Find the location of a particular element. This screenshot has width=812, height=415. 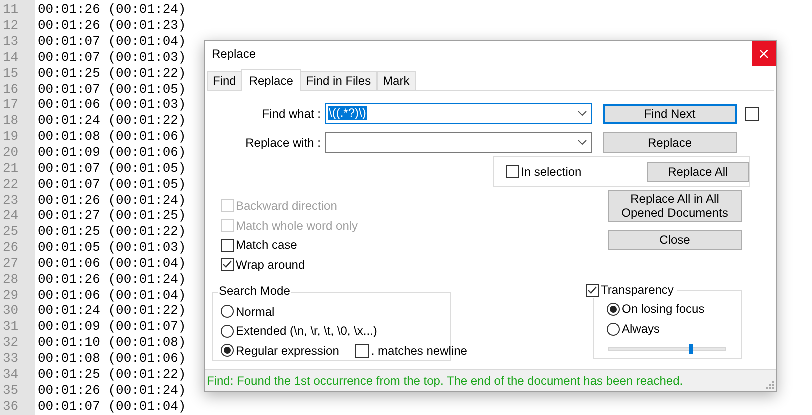

code-line: 00:01:26 (00:01:23) is located at coordinates (111, 26).